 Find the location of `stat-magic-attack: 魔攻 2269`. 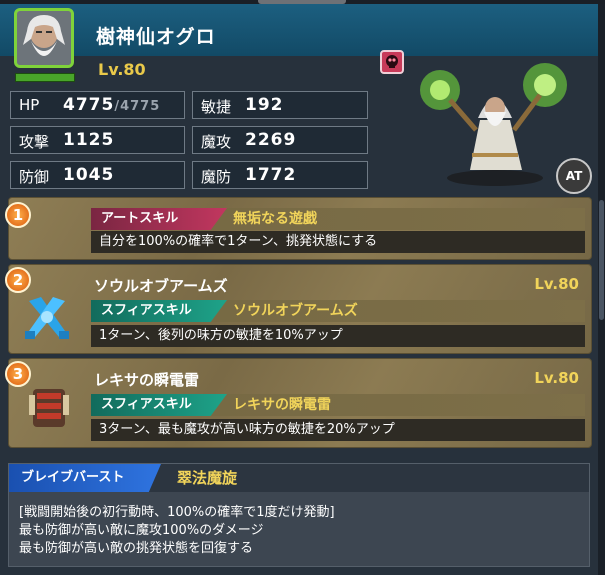

stat-magic-attack: 魔攻 2269 is located at coordinates (280, 140).